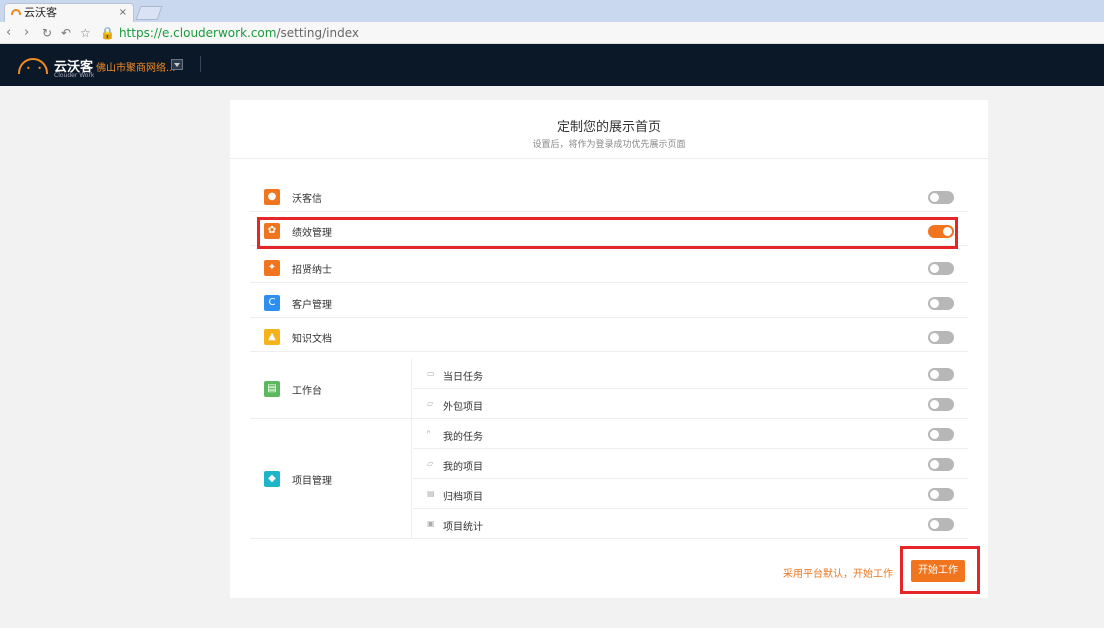 The image size is (1104, 628). I want to click on layers-icon: ◆, so click(272, 479).